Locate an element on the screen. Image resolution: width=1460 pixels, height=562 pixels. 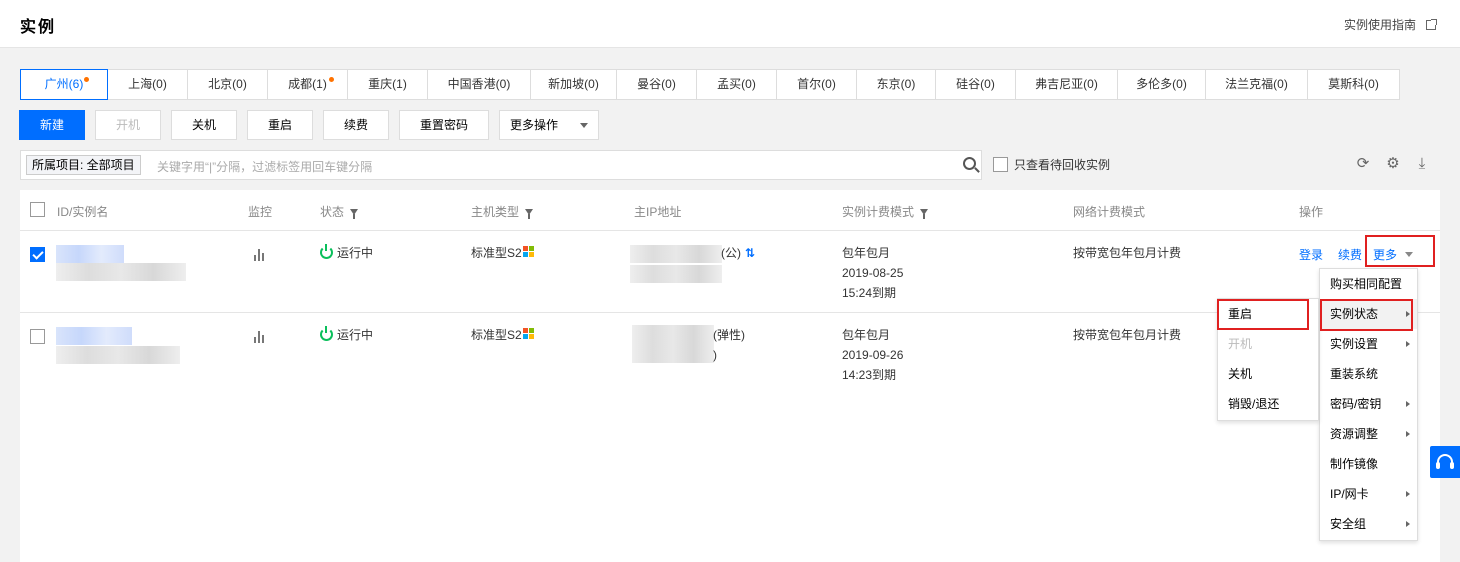
menu-item-label: 实例设置 is located at coordinates (1354, 344).